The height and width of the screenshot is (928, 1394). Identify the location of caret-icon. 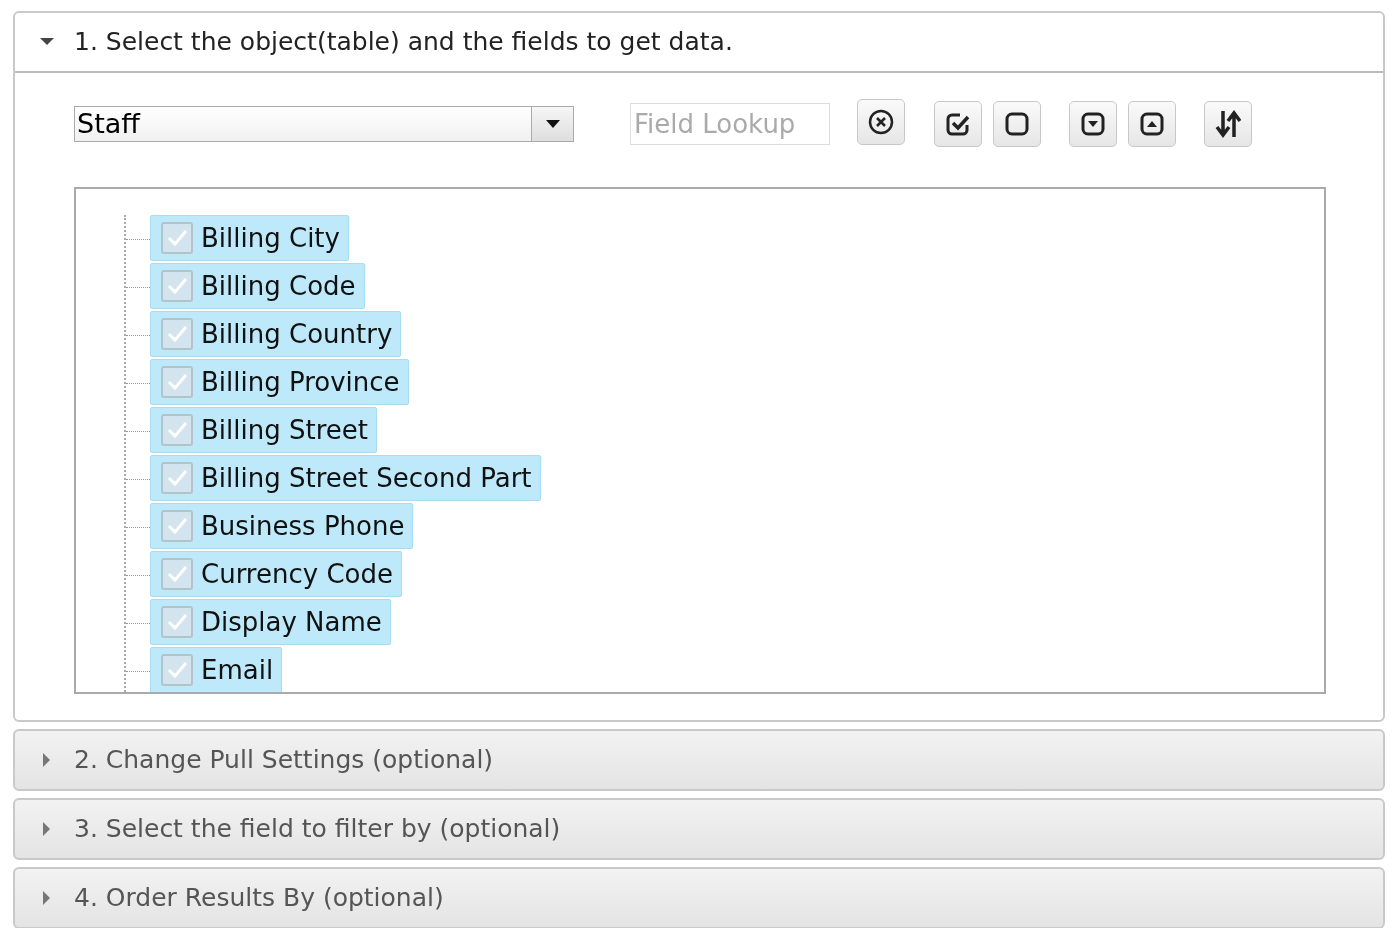
(552, 124).